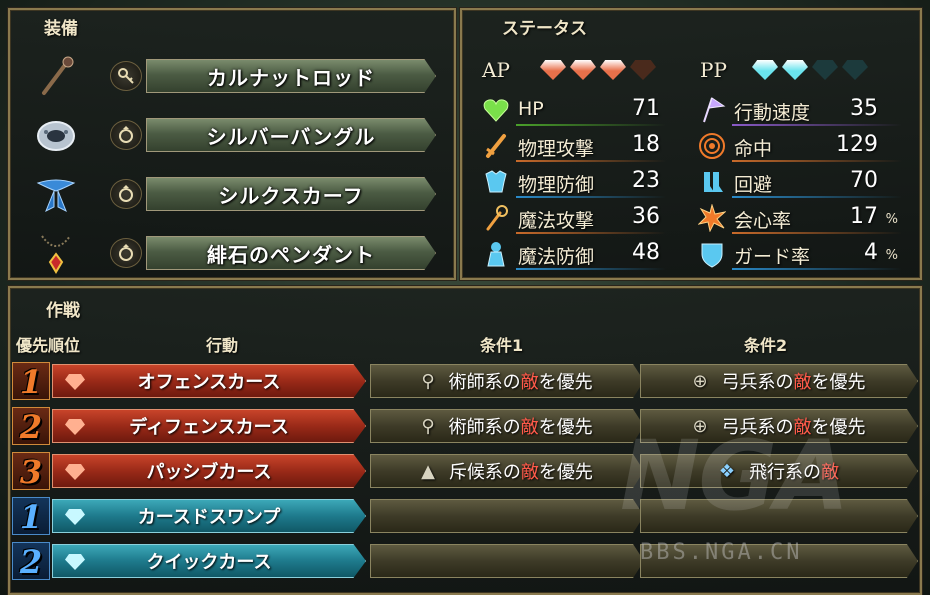 The image size is (930, 595). Describe the element at coordinates (712, 146) in the screenshot. I see `target-icon` at that location.